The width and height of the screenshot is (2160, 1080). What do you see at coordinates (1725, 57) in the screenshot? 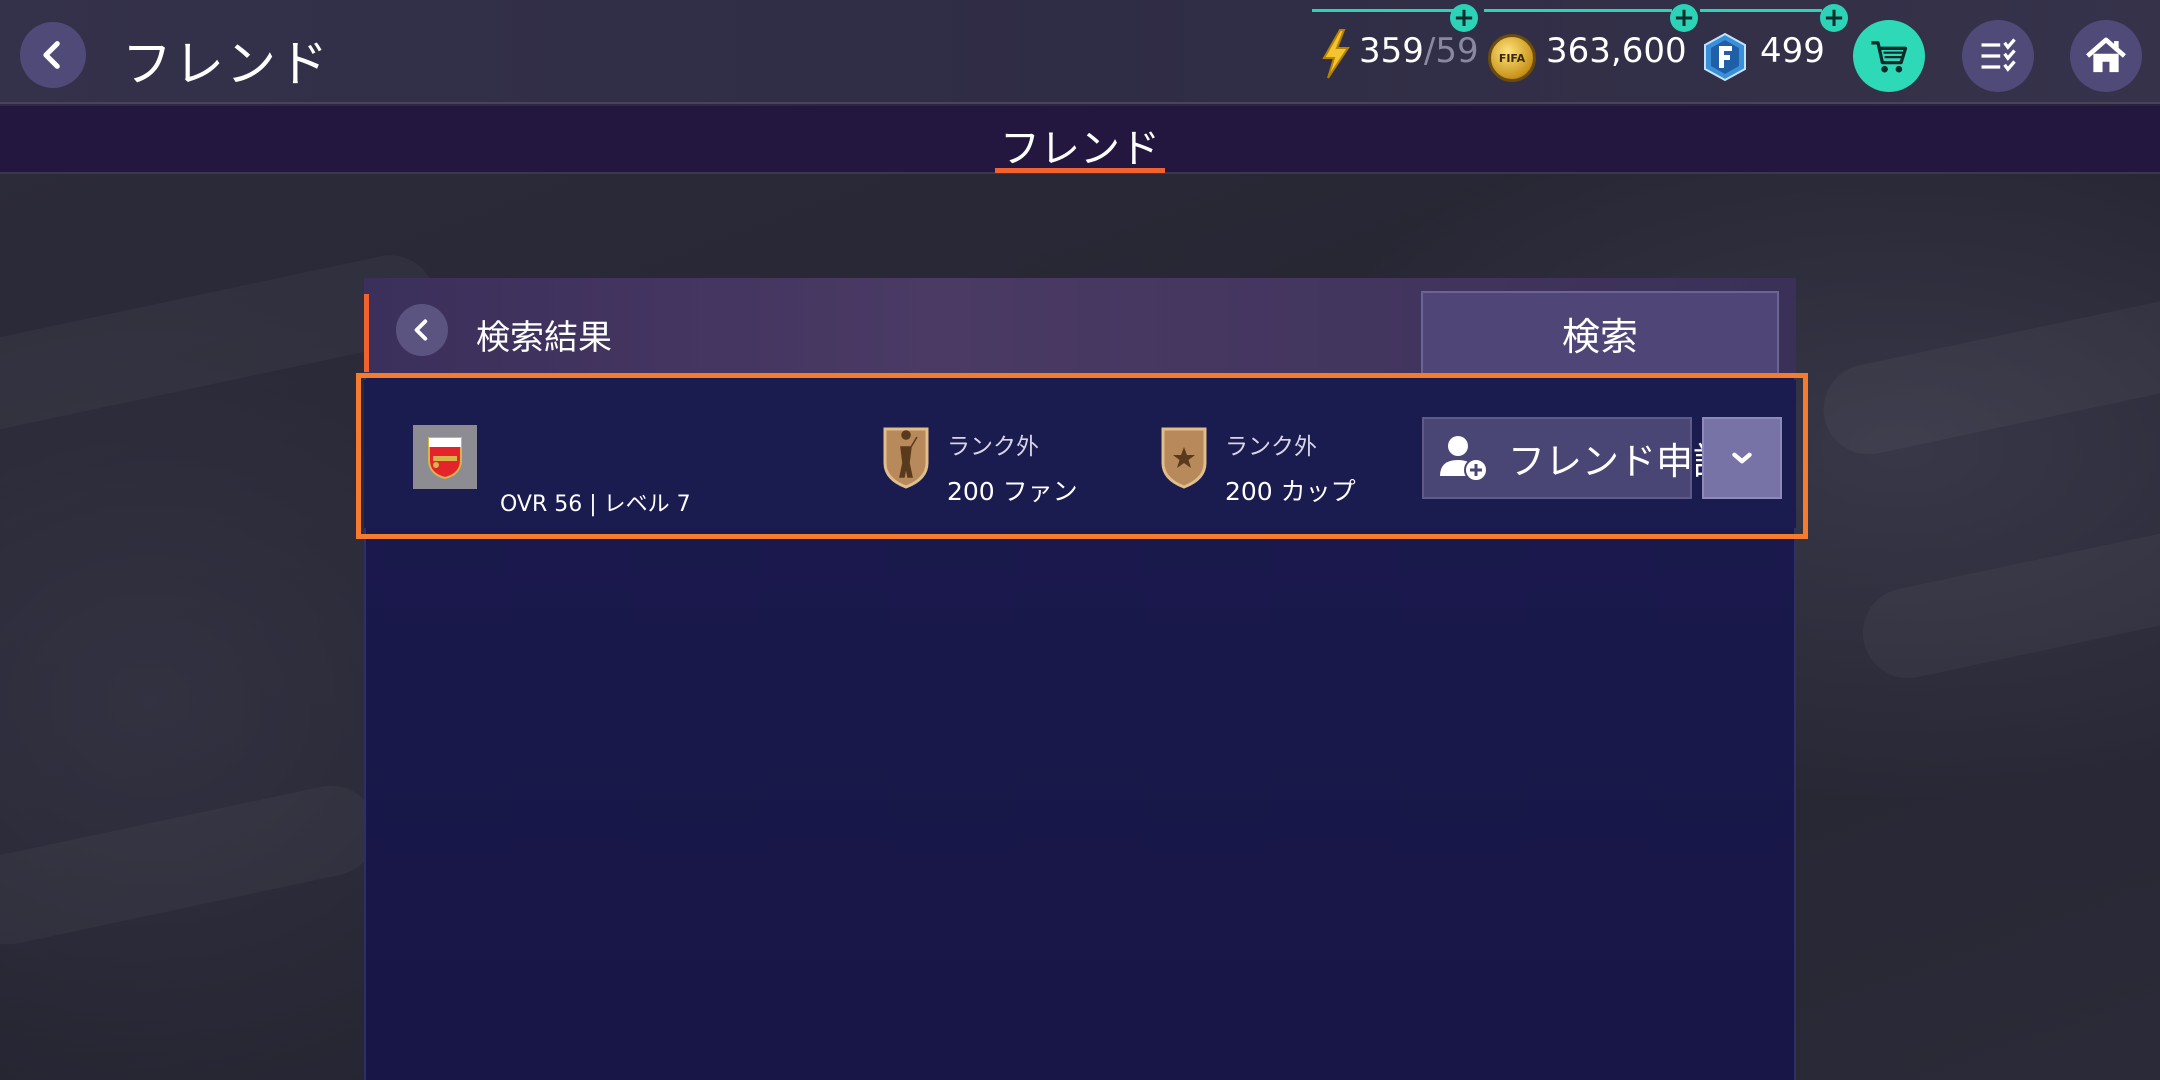
I see `fifa-points-icon` at bounding box center [1725, 57].